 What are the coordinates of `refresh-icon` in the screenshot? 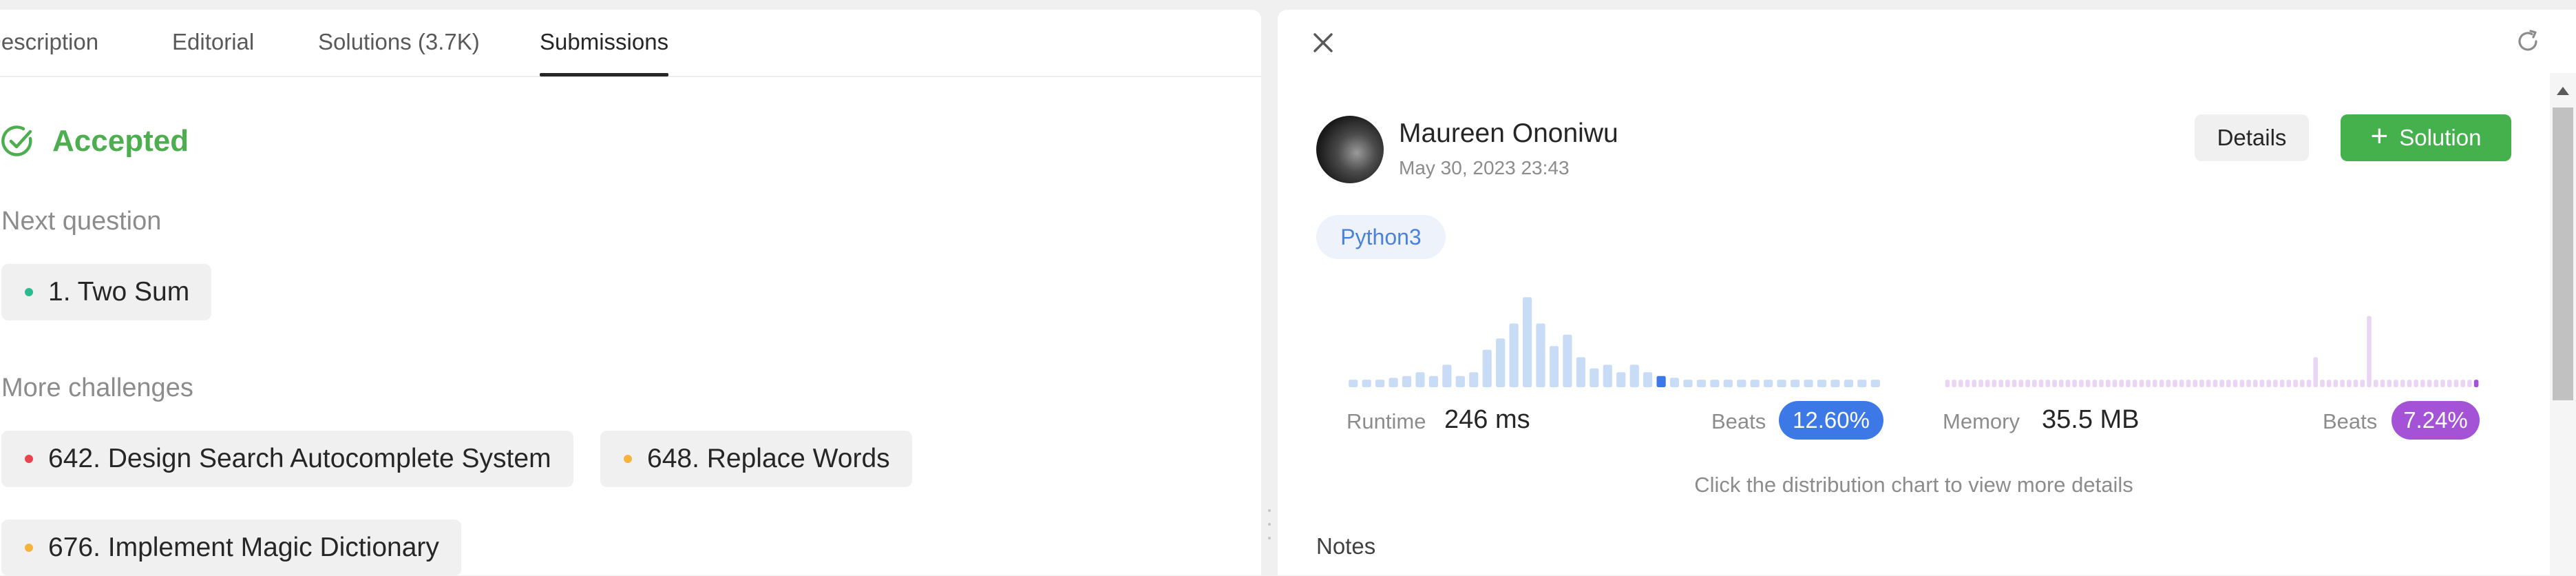 It's located at (2528, 41).